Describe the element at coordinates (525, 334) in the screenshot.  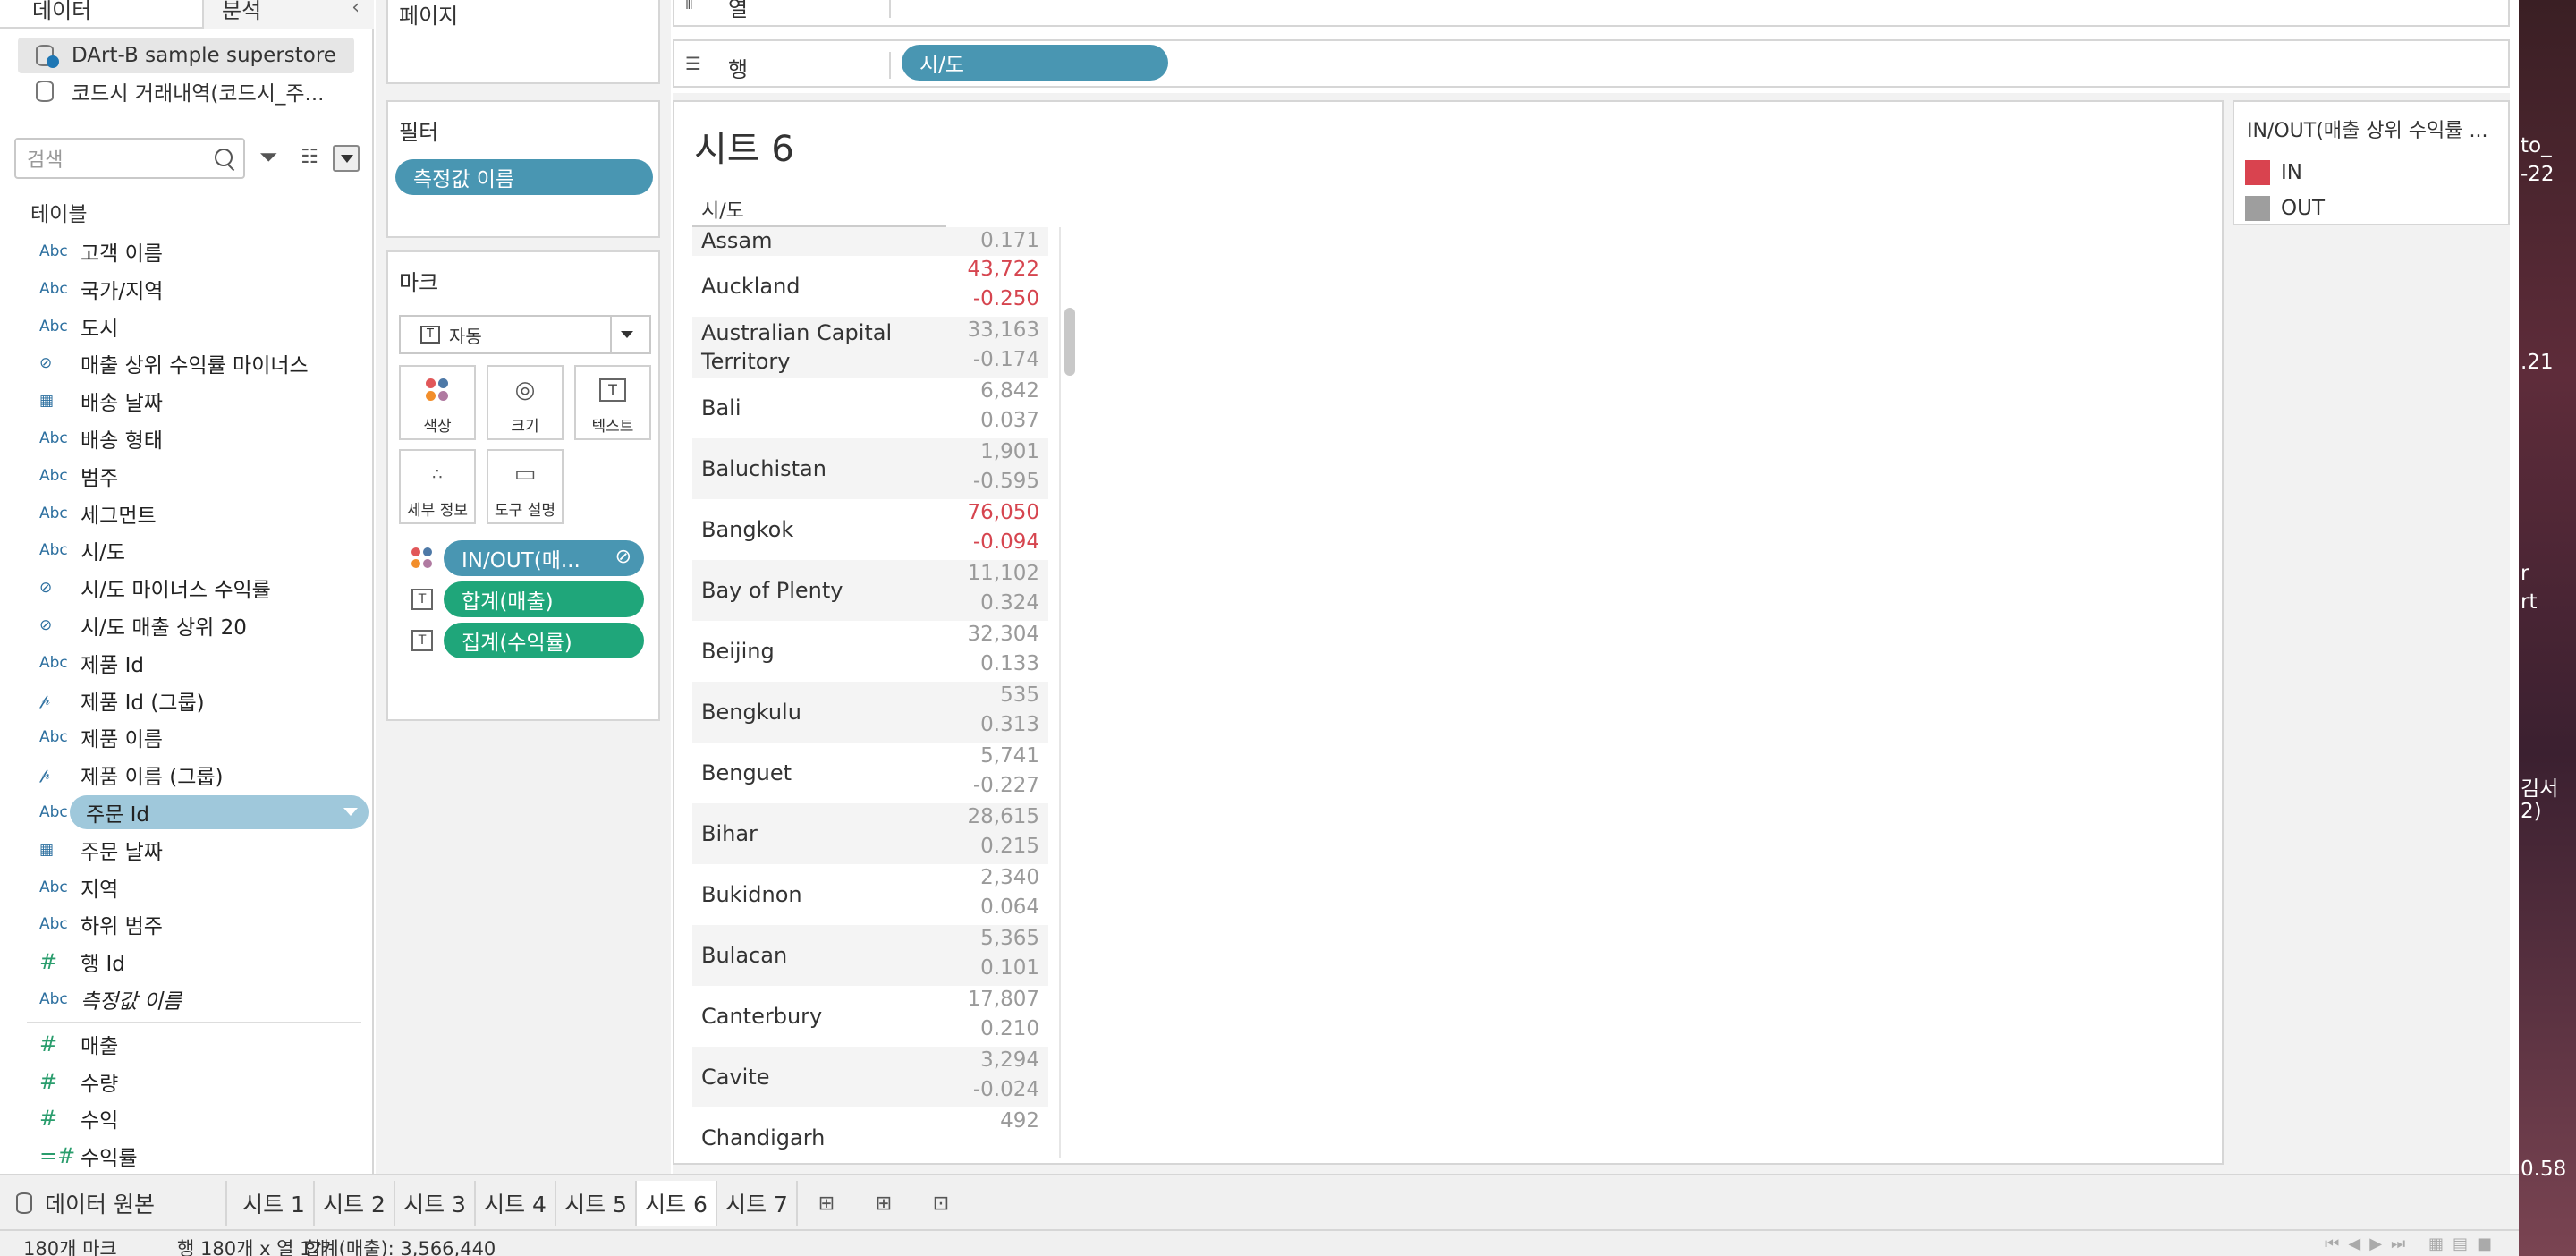
I see `mark-type-dropdown: T 자동` at that location.